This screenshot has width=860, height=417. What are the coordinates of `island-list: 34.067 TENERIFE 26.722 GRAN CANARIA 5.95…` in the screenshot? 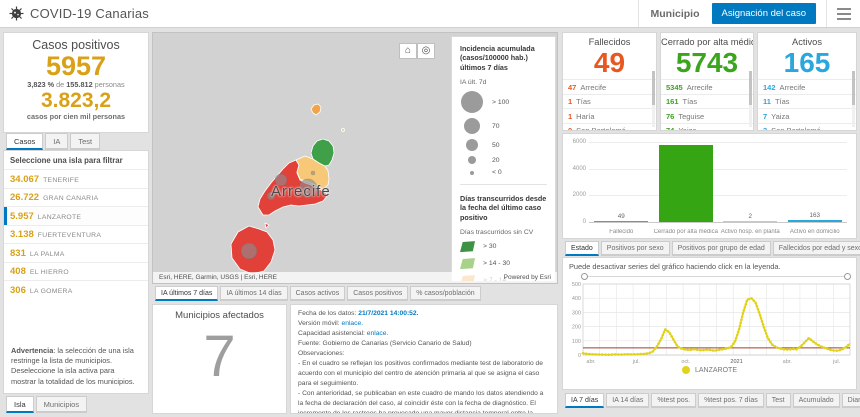 It's located at (76, 234).